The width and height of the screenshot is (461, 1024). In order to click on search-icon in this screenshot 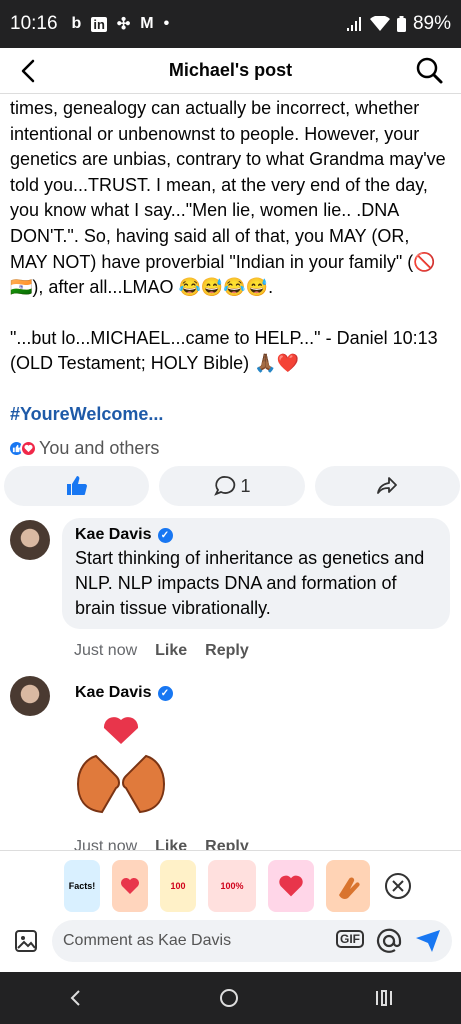, I will do `click(429, 70)`.